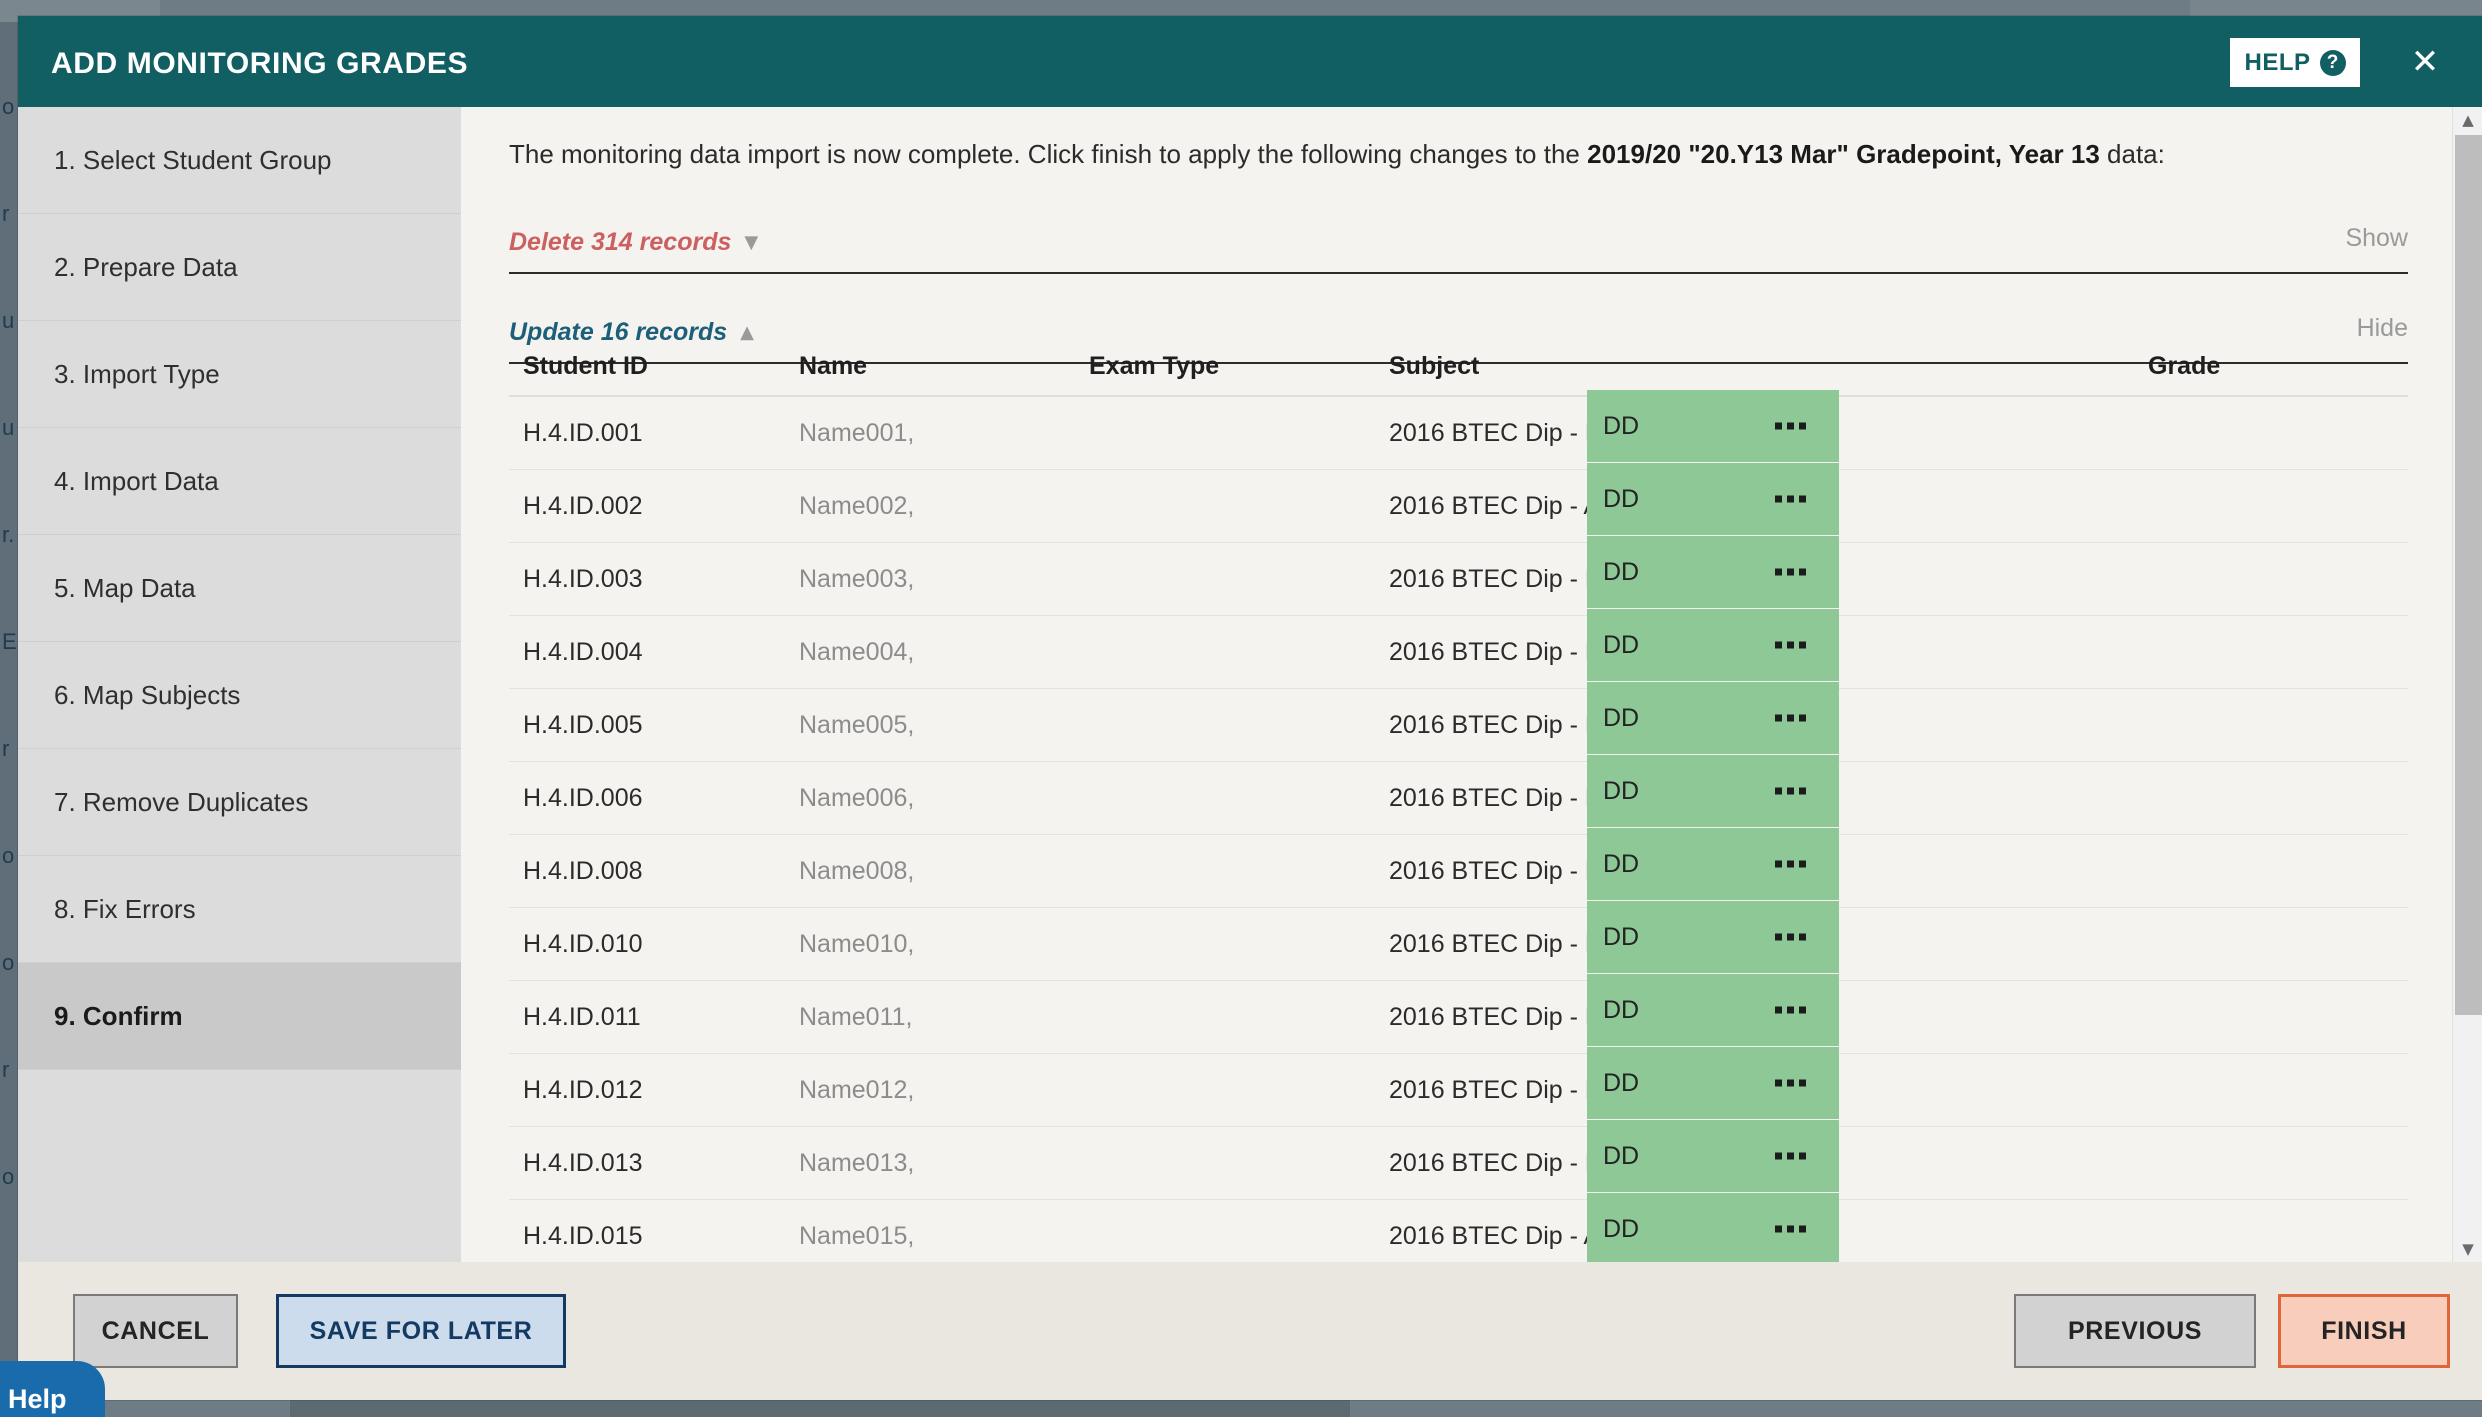 The width and height of the screenshot is (2482, 1417). Describe the element at coordinates (239, 374) in the screenshot. I see `sidebar-item-step-3: 3. Import Type` at that location.